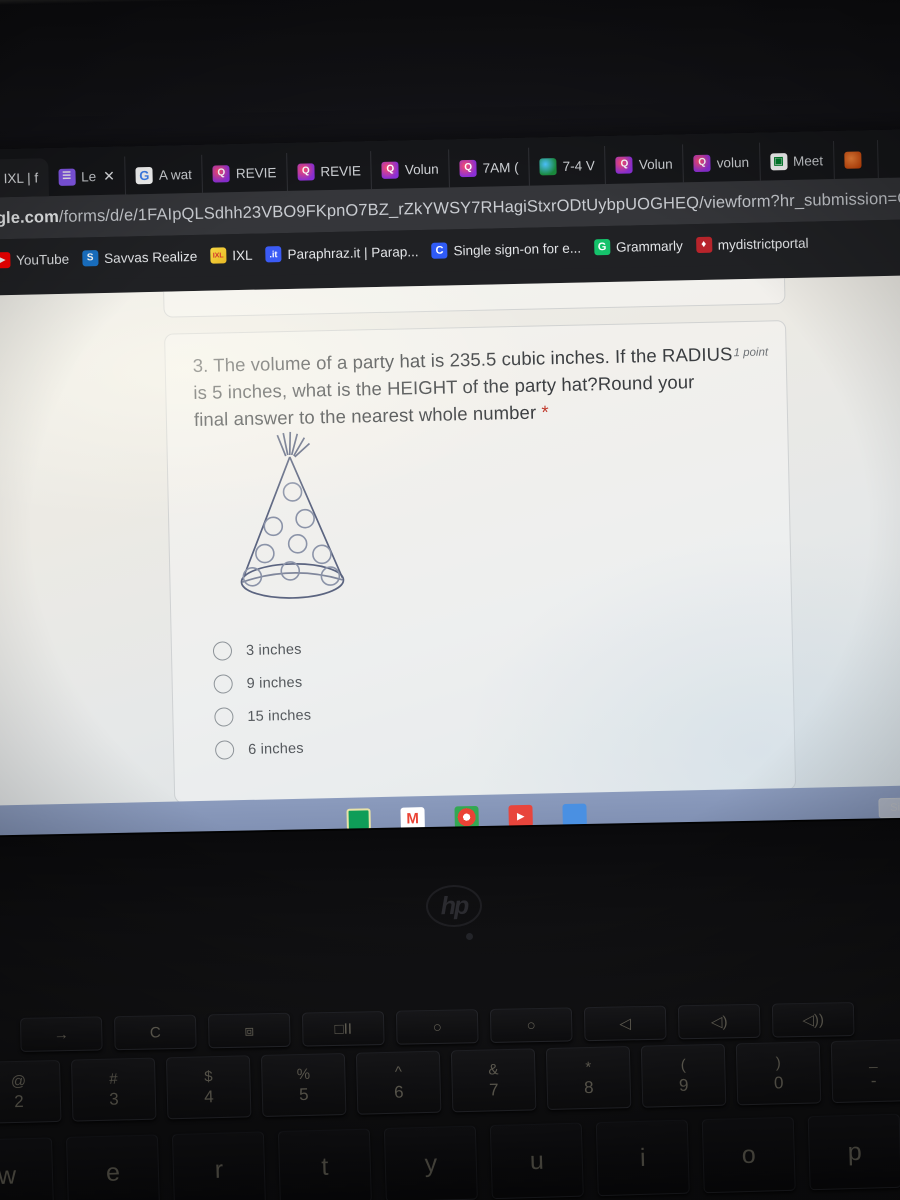  I want to click on key-3: # 3, so click(113, 1089).